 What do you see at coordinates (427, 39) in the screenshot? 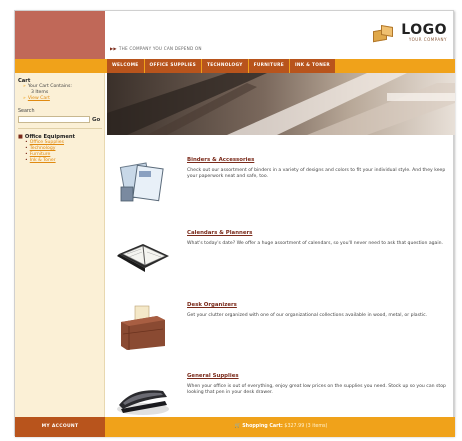
I see `logo-subtext: YOUR COMPANY` at bounding box center [427, 39].